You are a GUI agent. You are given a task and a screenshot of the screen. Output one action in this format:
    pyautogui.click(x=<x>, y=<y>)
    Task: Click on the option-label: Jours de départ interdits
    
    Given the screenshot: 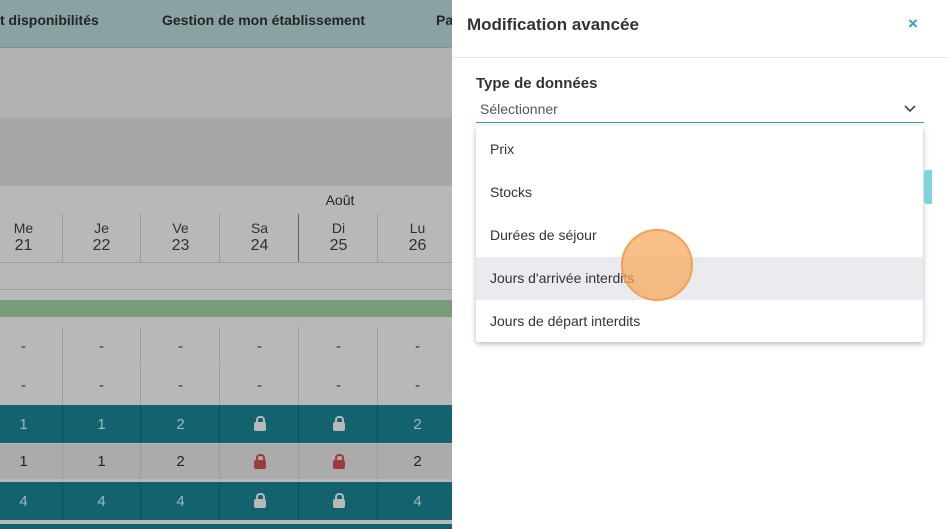 What is the action you would take?
    pyautogui.click(x=565, y=321)
    